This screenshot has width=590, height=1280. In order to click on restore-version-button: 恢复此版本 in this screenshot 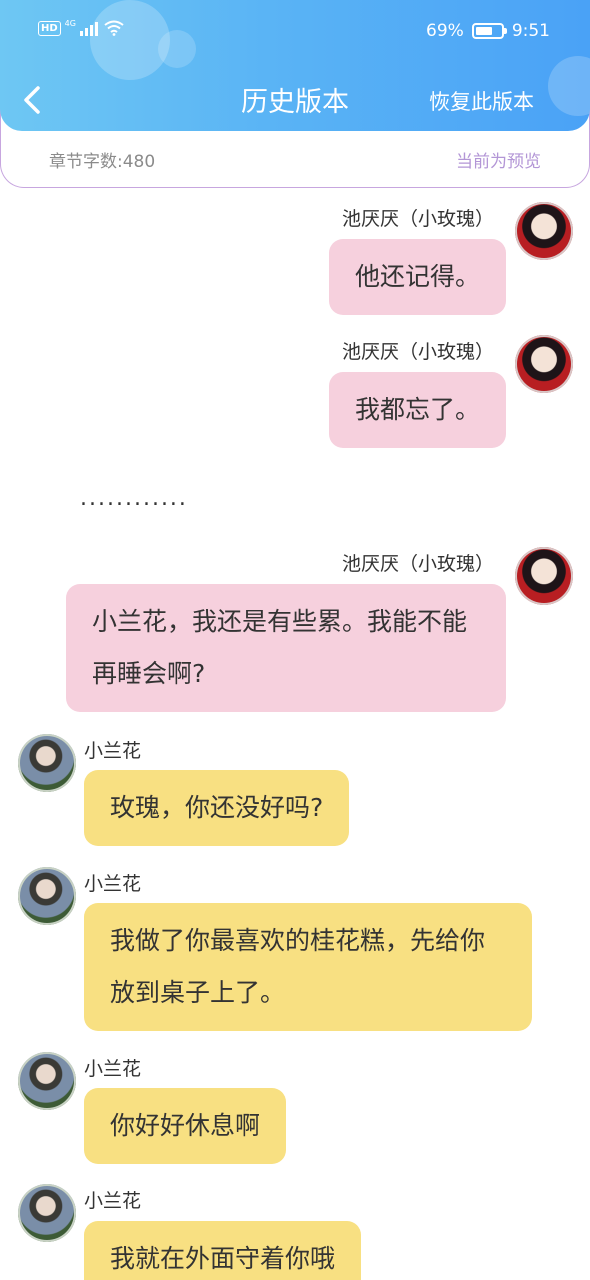, I will do `click(481, 101)`.